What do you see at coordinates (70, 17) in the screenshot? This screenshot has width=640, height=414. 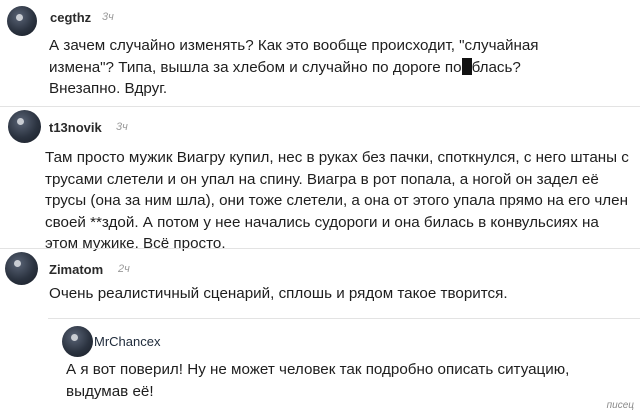 I see `username: cegthz` at bounding box center [70, 17].